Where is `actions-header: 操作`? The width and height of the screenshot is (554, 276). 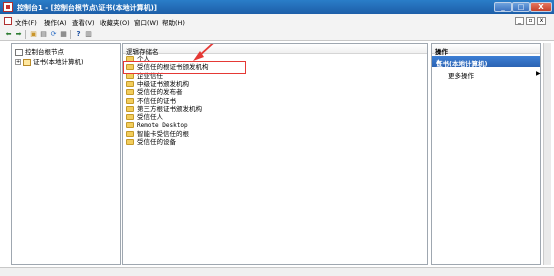 actions-header: 操作 is located at coordinates (486, 50).